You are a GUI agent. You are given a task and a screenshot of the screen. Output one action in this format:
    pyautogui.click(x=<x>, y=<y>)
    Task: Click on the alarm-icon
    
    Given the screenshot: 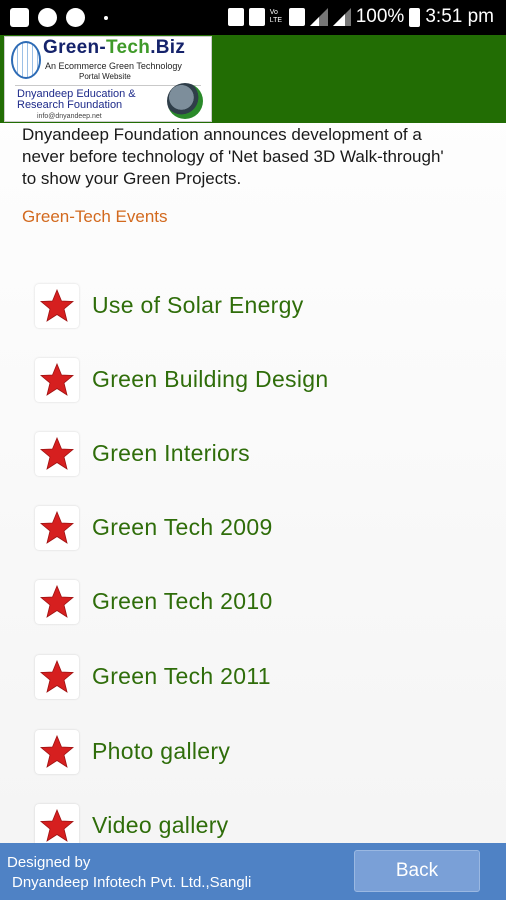 What is the action you would take?
    pyautogui.click(x=235, y=17)
    